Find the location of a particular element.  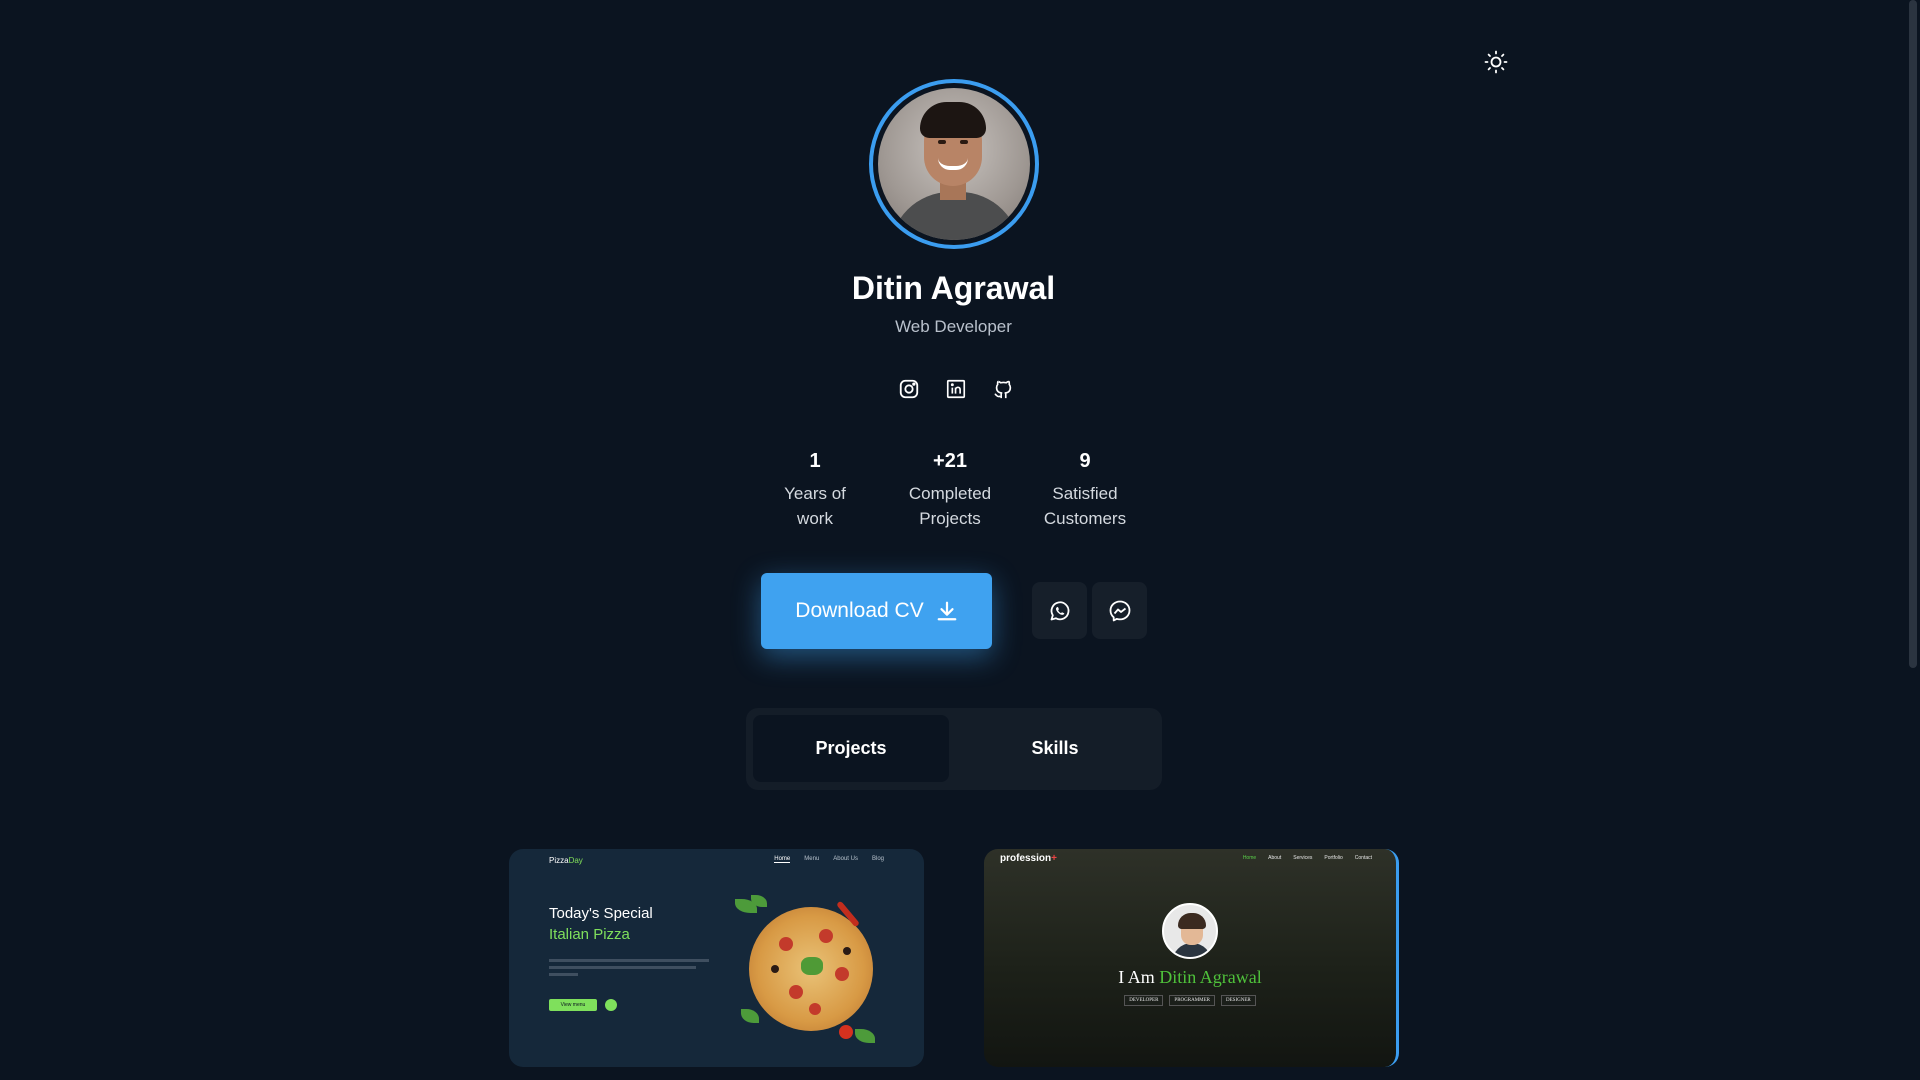

download-cv-button: Download CV is located at coordinates (876, 611).